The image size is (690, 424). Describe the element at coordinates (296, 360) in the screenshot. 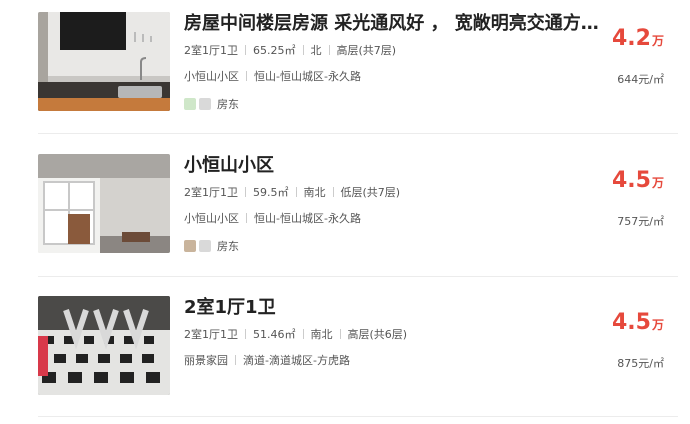

I see `district-text: 滴道-滴道城区-方虎路` at that location.